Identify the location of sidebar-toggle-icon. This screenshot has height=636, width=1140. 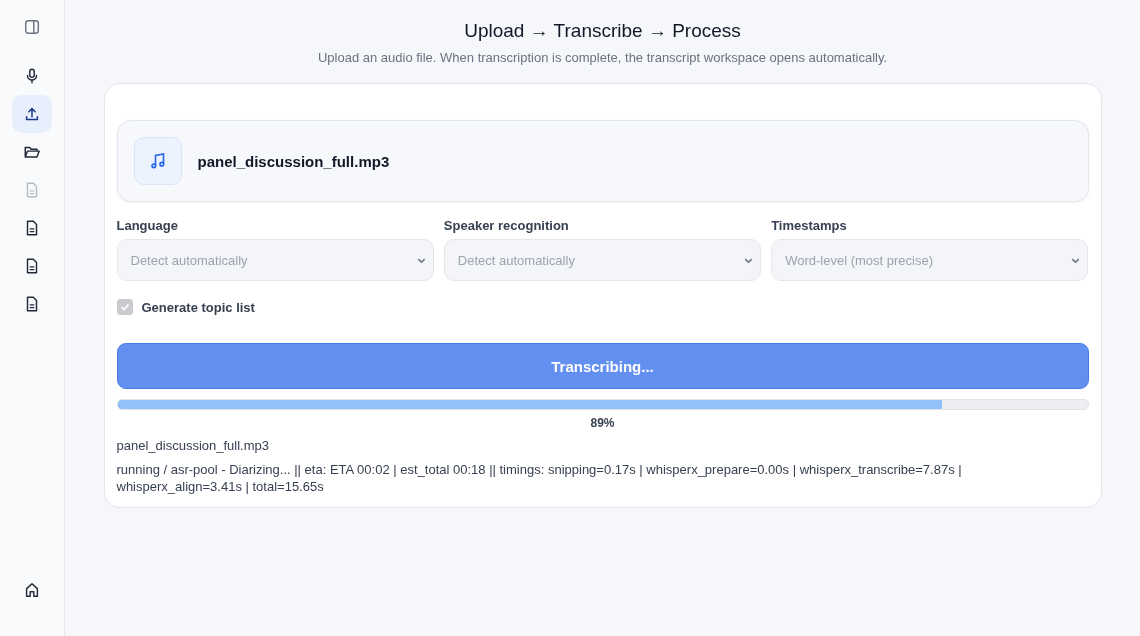
(32, 27).